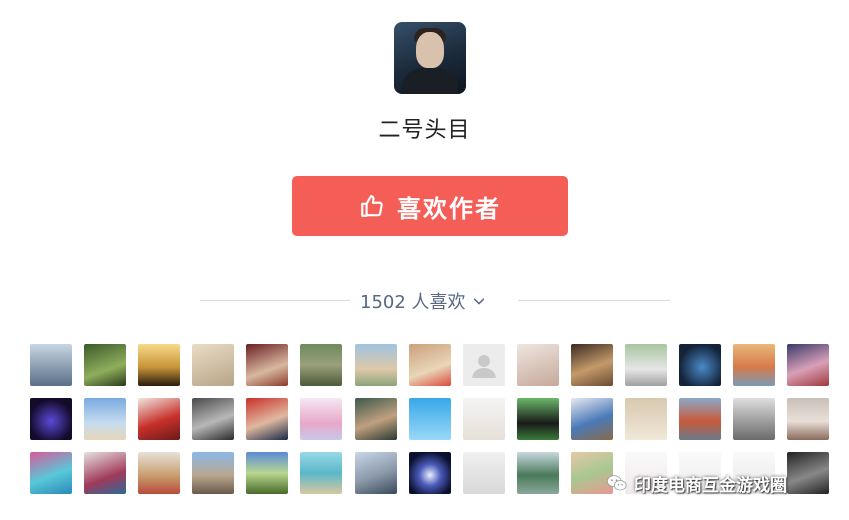 The width and height of the screenshot is (849, 520). I want to click on like-author-label: 喜欢作者, so click(449, 208).